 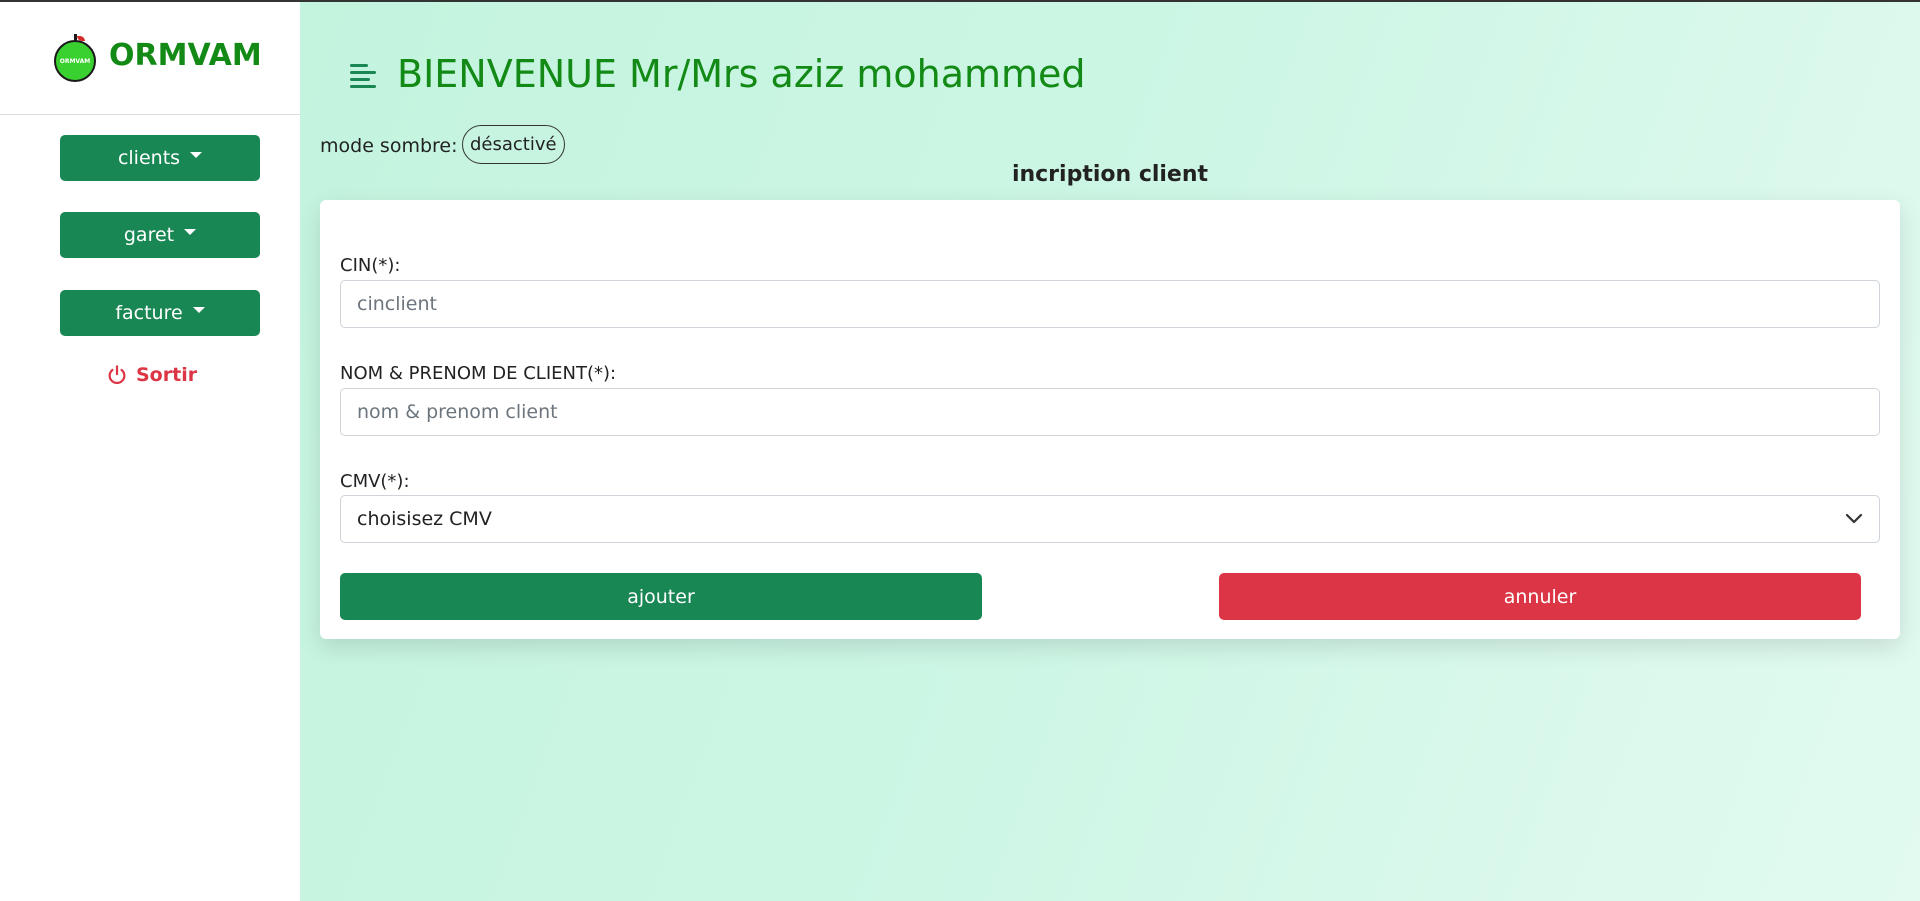 What do you see at coordinates (389, 146) in the screenshot?
I see `dark-mode-label: mode sombre:` at bounding box center [389, 146].